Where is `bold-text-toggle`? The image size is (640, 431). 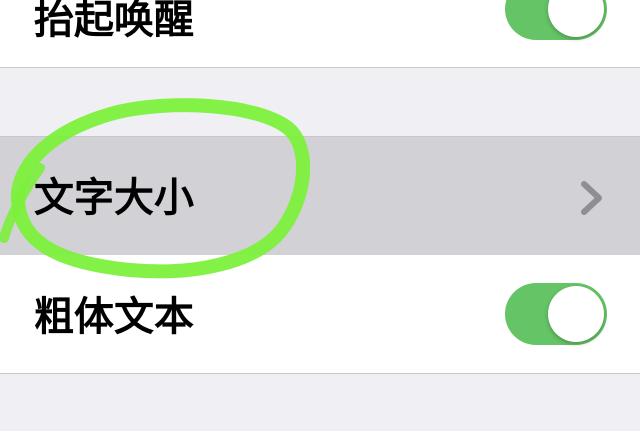
bold-text-toggle is located at coordinates (556, 314).